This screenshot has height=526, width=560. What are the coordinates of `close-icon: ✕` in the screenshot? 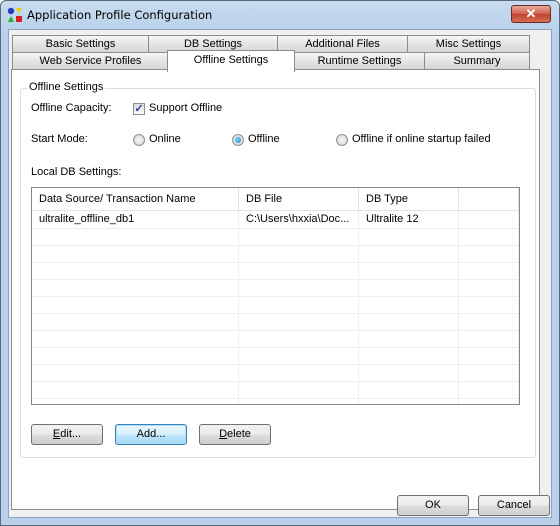 It's located at (531, 13).